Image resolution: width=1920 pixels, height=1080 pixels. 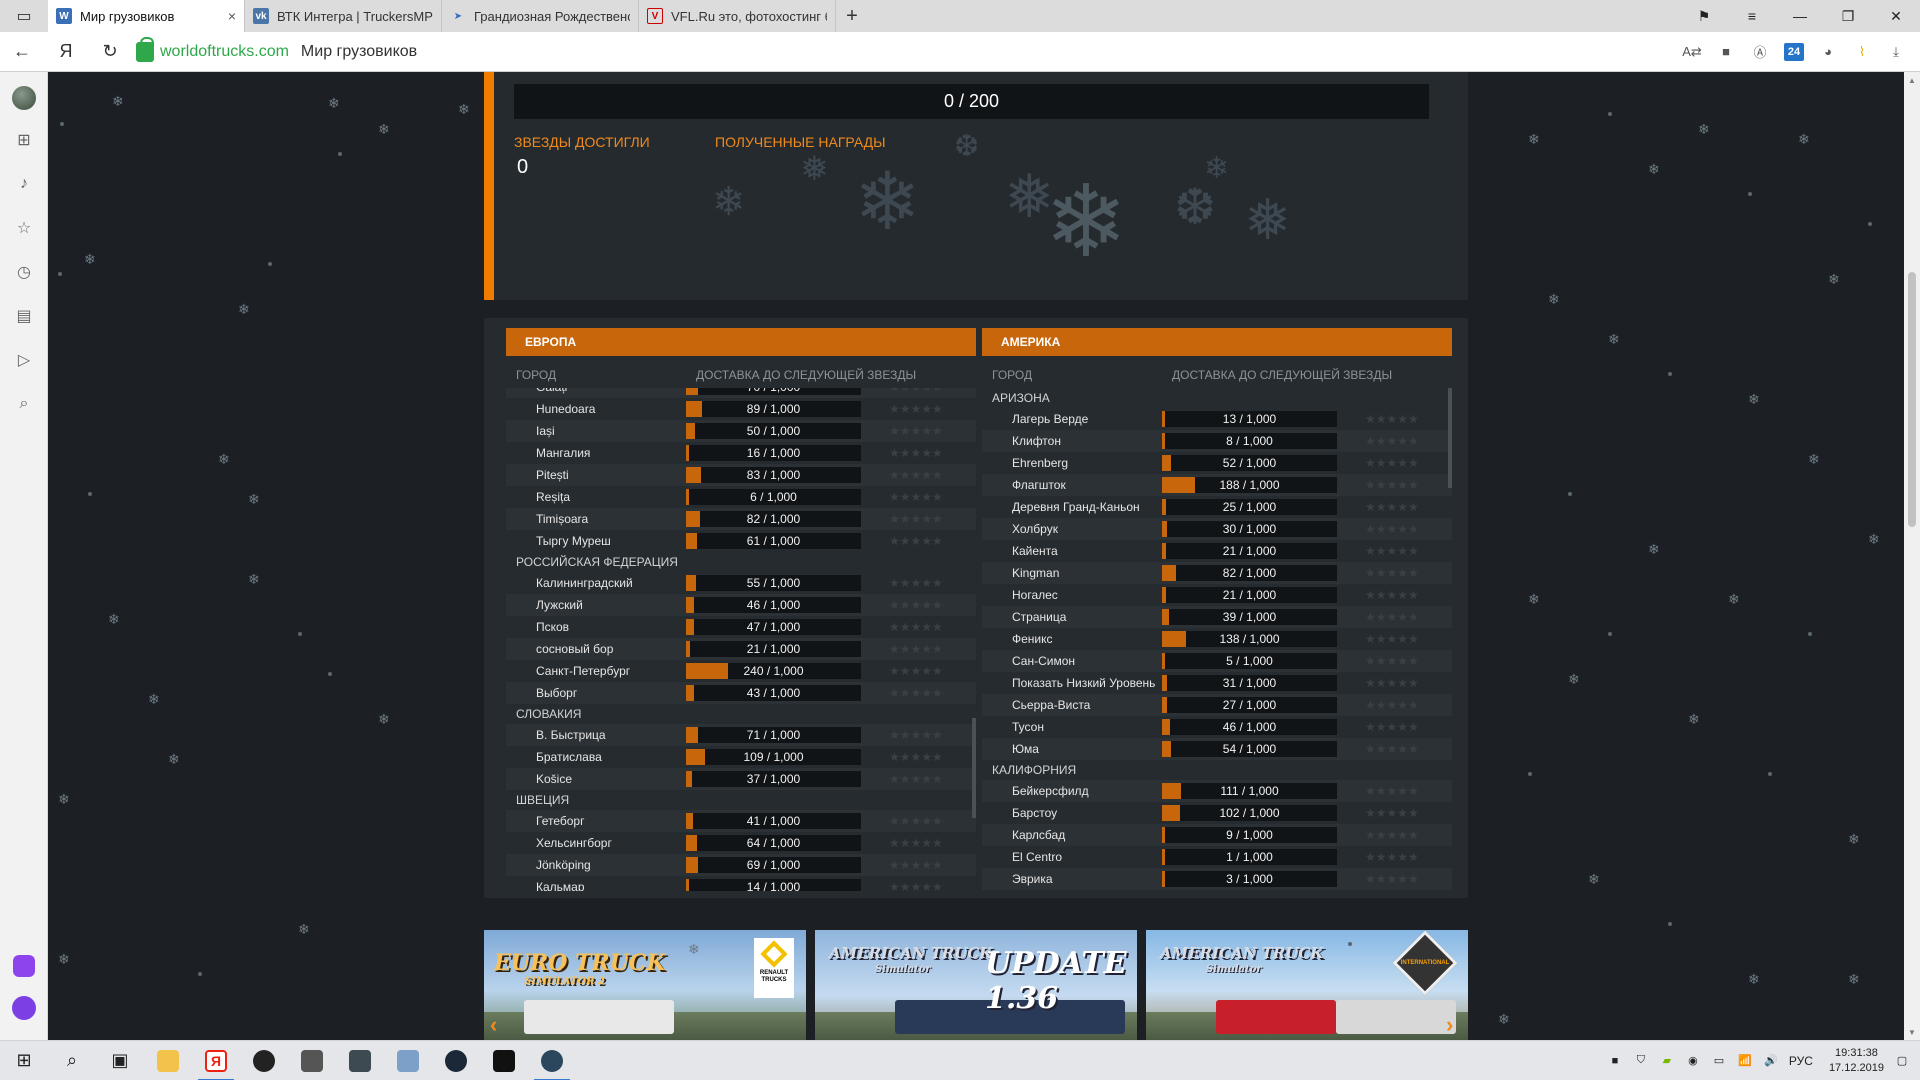 I want to click on steam-active-icon, so click(x=552, y=1060).